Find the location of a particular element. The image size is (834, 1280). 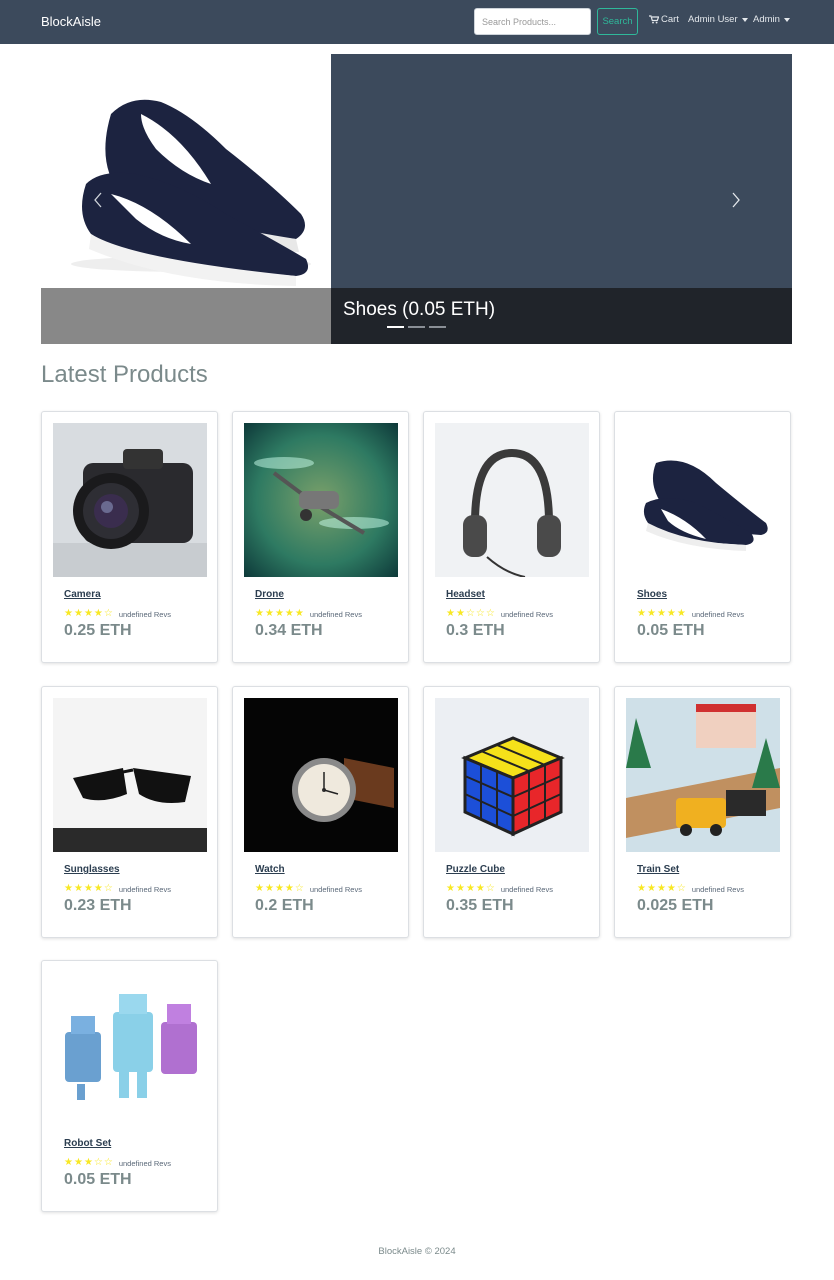

carousel-indicators is located at coordinates (416, 327).